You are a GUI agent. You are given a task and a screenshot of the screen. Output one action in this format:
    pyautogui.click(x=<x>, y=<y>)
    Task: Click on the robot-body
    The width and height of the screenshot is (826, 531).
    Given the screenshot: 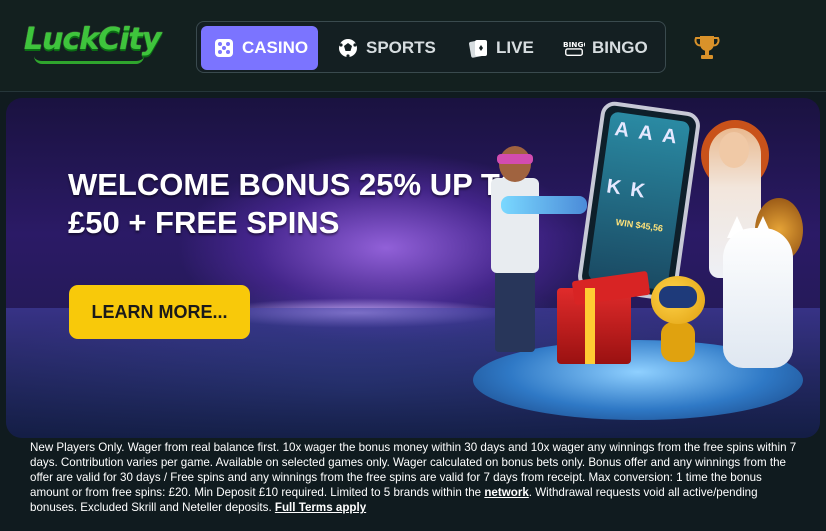 What is the action you would take?
    pyautogui.click(x=678, y=342)
    